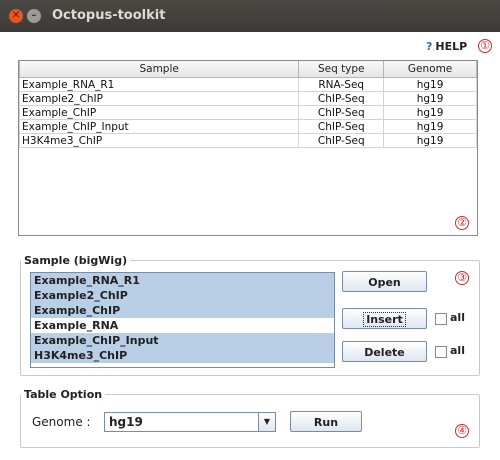  I want to click on table-row: Example_ChIP ChIP-Seq hg19, so click(247, 112).